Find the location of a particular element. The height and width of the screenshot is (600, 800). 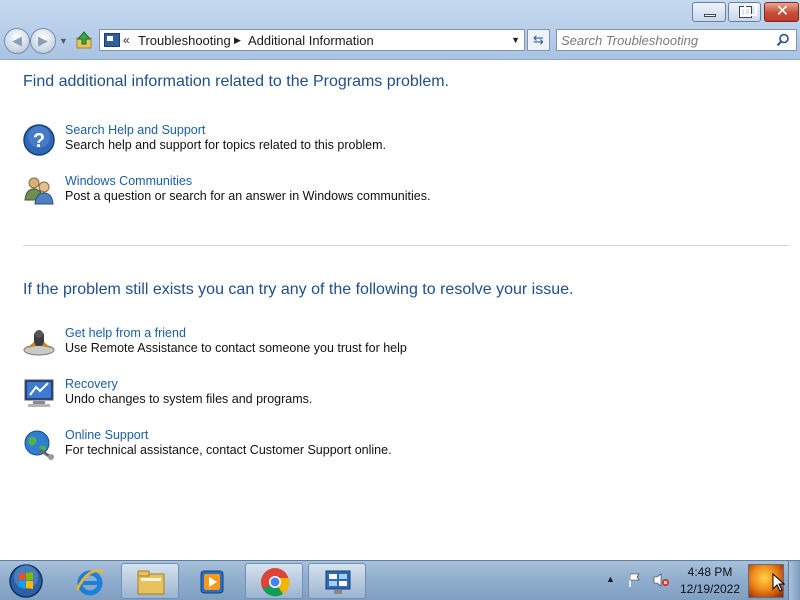

show-hidden-icons-button: ▲ is located at coordinates (610, 579).